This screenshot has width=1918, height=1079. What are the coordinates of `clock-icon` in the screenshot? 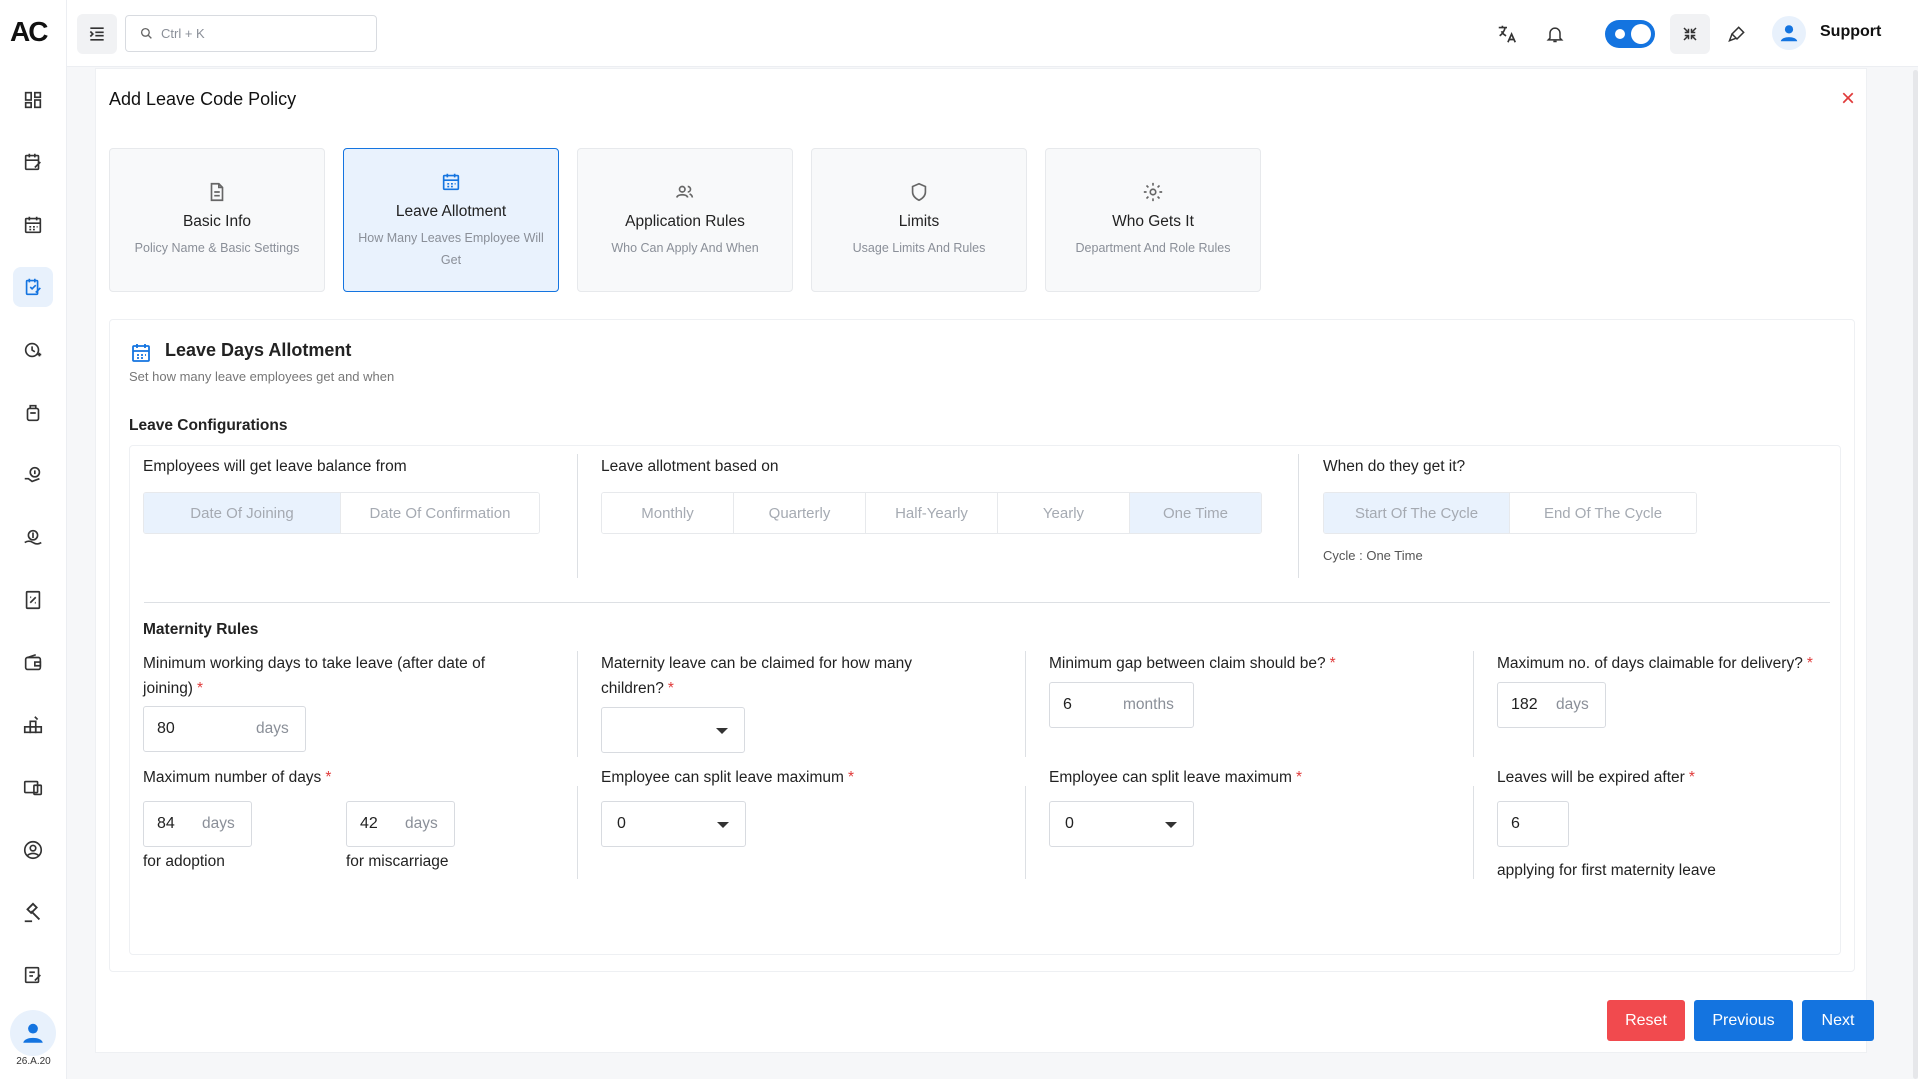 It's located at (33, 350).